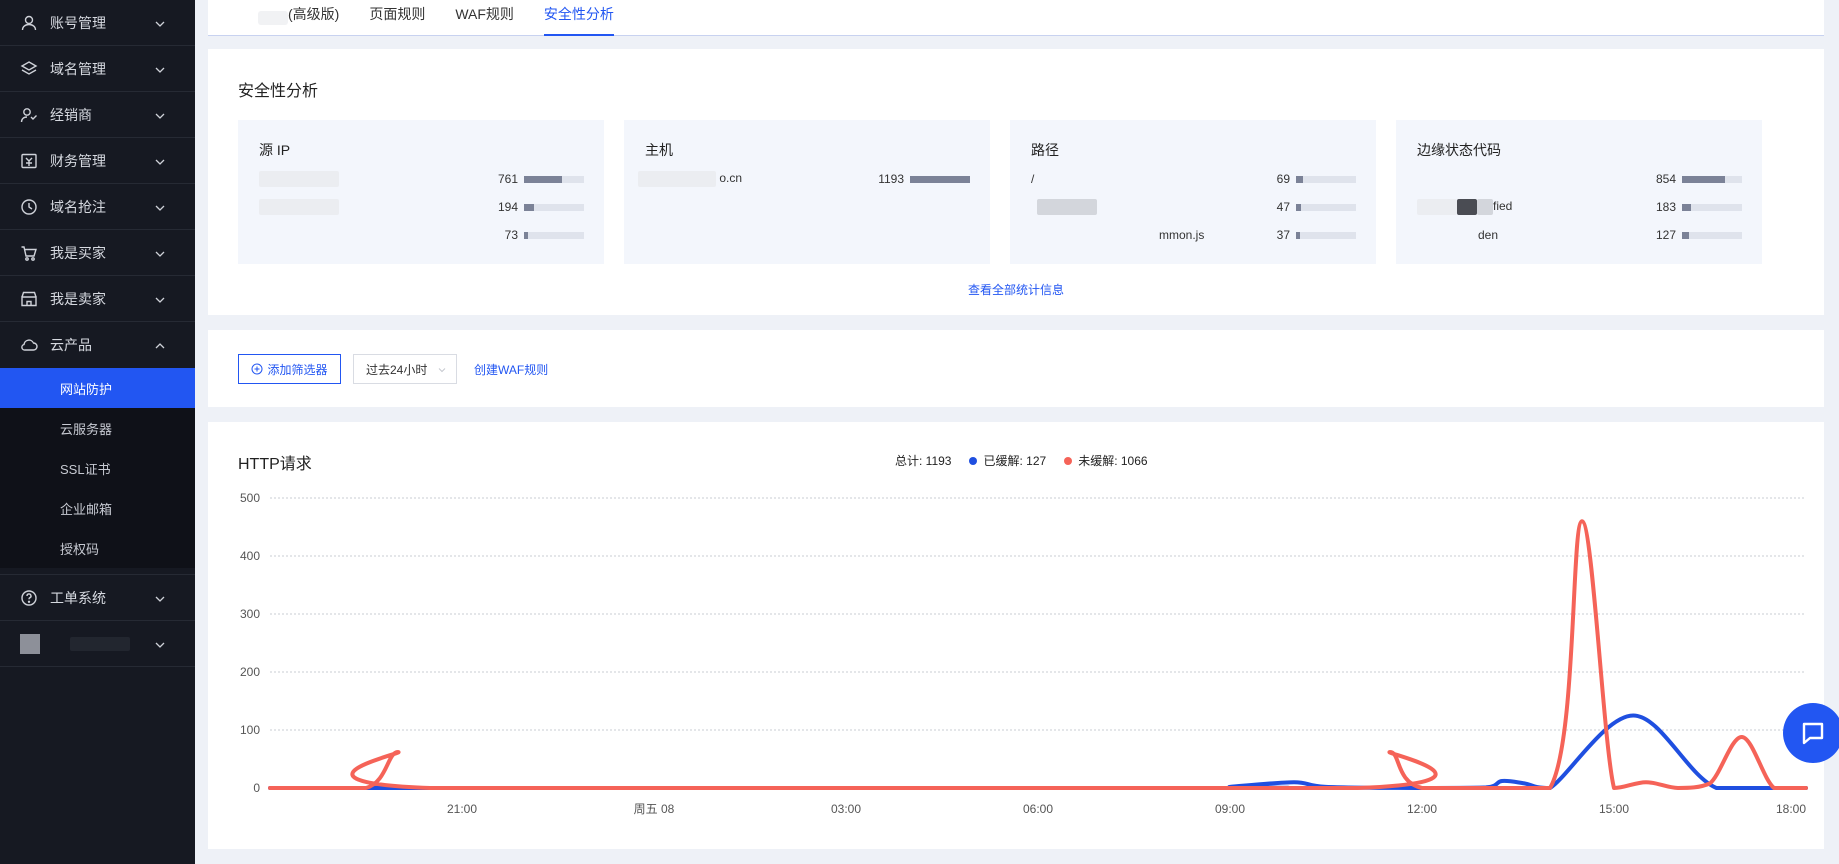 The image size is (1839, 864). Describe the element at coordinates (1045, 150) in the screenshot. I see `card-title: 路径` at that location.